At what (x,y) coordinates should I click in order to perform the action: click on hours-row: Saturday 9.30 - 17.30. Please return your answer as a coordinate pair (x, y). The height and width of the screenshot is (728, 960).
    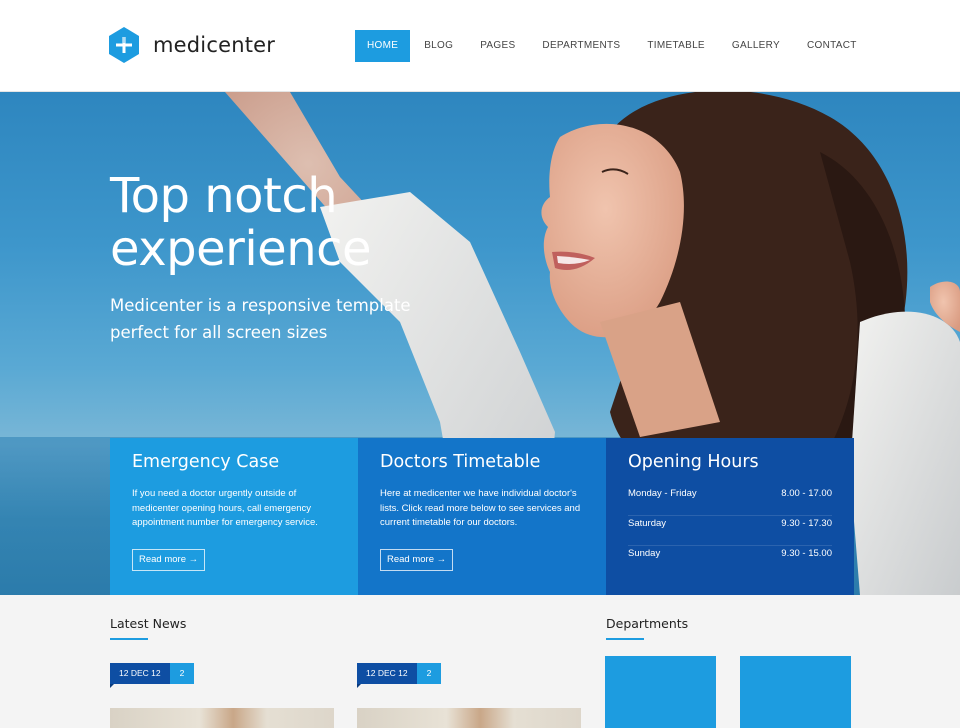
    Looking at the image, I should click on (730, 531).